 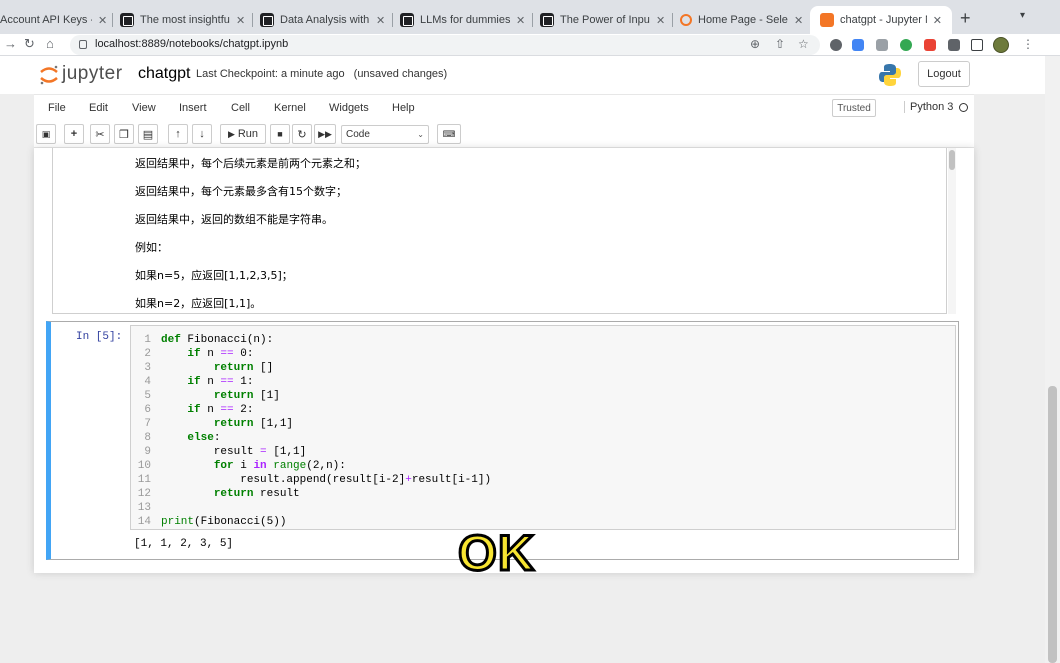 What do you see at coordinates (57, 108) in the screenshot?
I see `menu-file: File` at bounding box center [57, 108].